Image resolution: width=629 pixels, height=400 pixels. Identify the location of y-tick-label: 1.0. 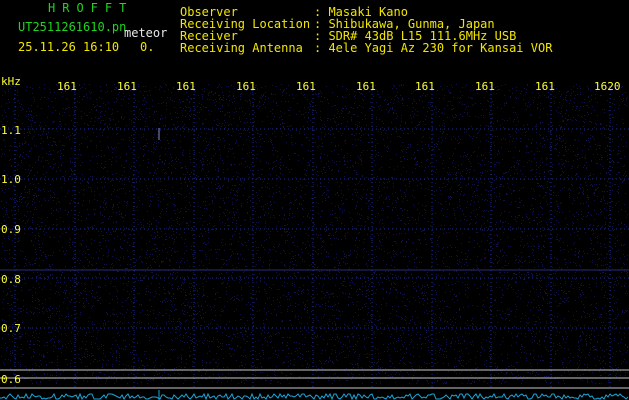
(11, 179).